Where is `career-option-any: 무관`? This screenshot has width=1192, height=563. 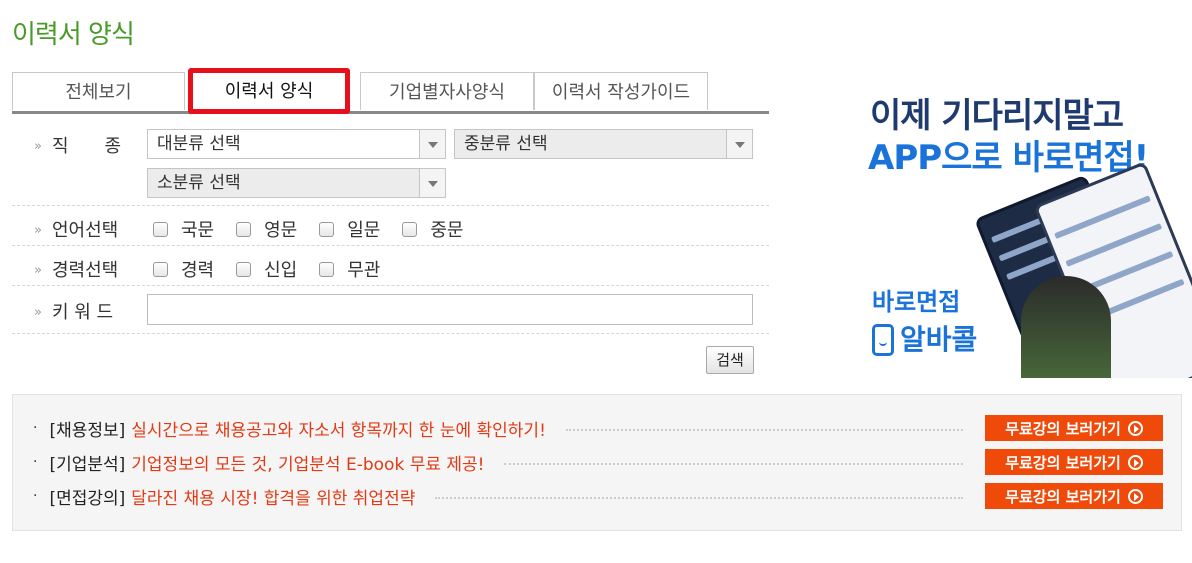 career-option-any: 무관 is located at coordinates (349, 269).